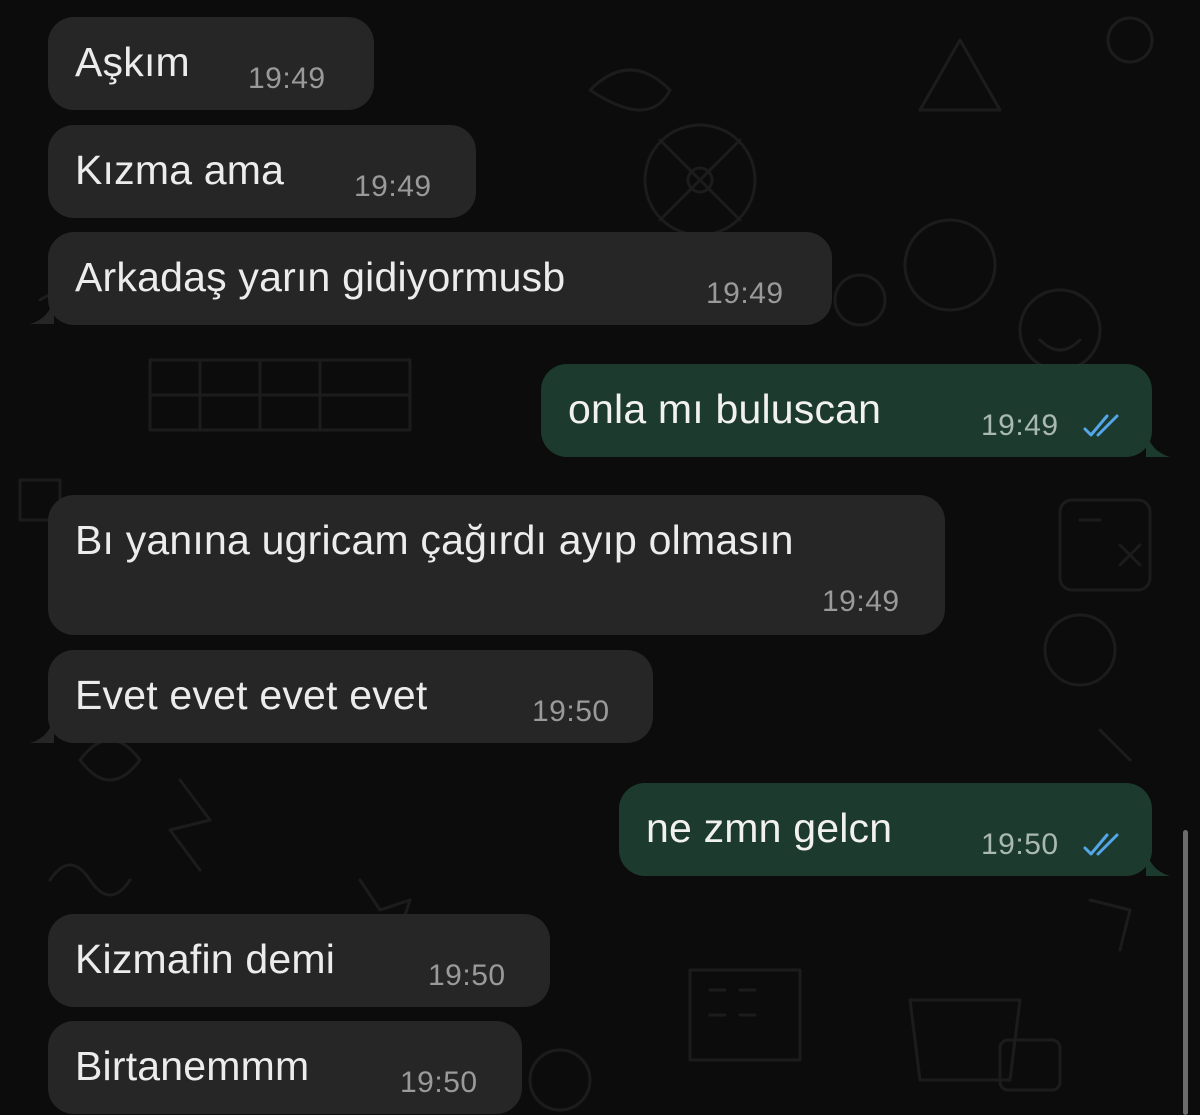 Image resolution: width=1200 pixels, height=1115 pixels. What do you see at coordinates (192, 1066) in the screenshot?
I see `message-text: Birtanemmm` at bounding box center [192, 1066].